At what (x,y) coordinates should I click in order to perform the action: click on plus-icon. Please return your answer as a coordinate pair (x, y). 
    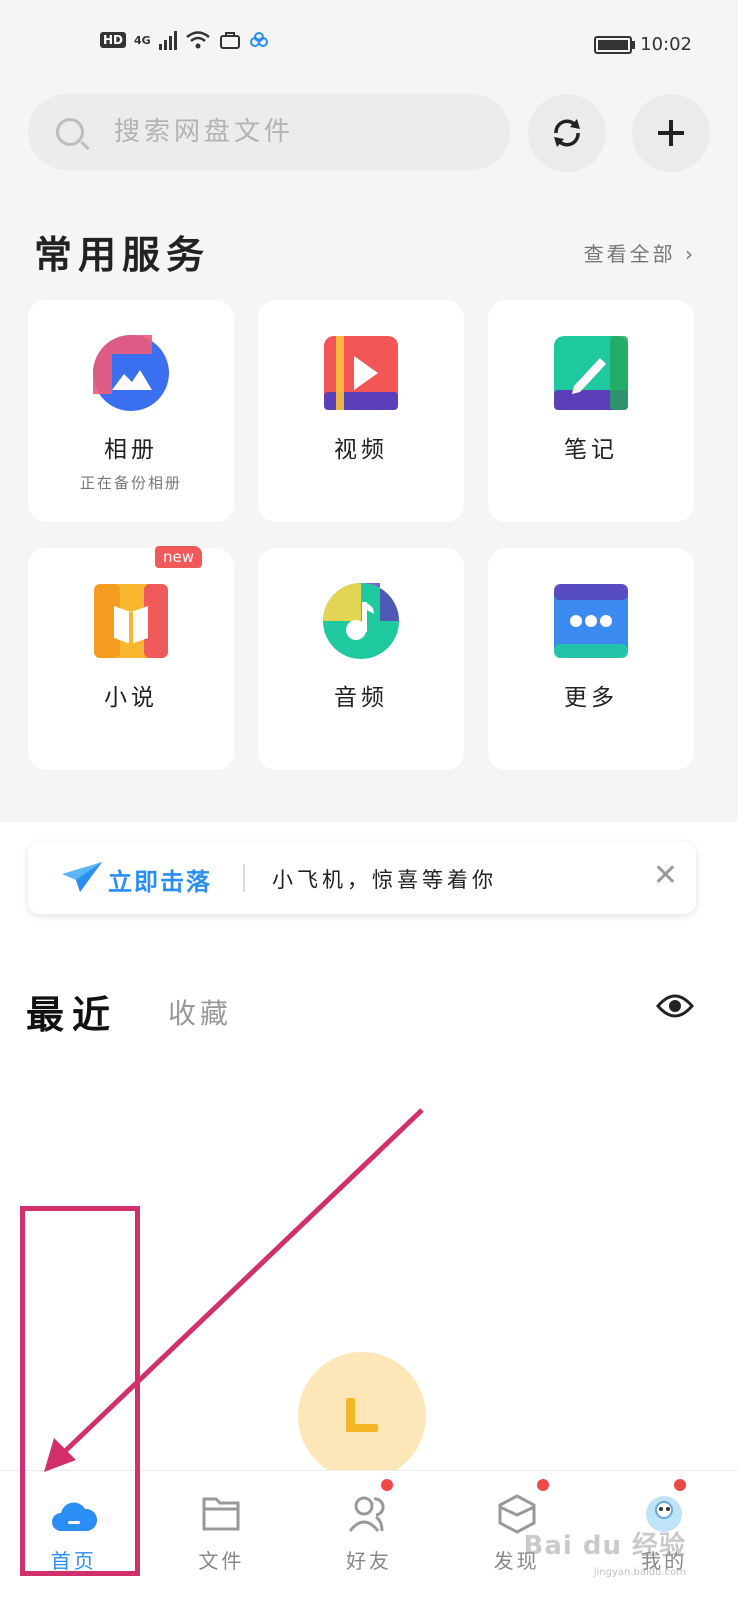
    Looking at the image, I should click on (671, 133).